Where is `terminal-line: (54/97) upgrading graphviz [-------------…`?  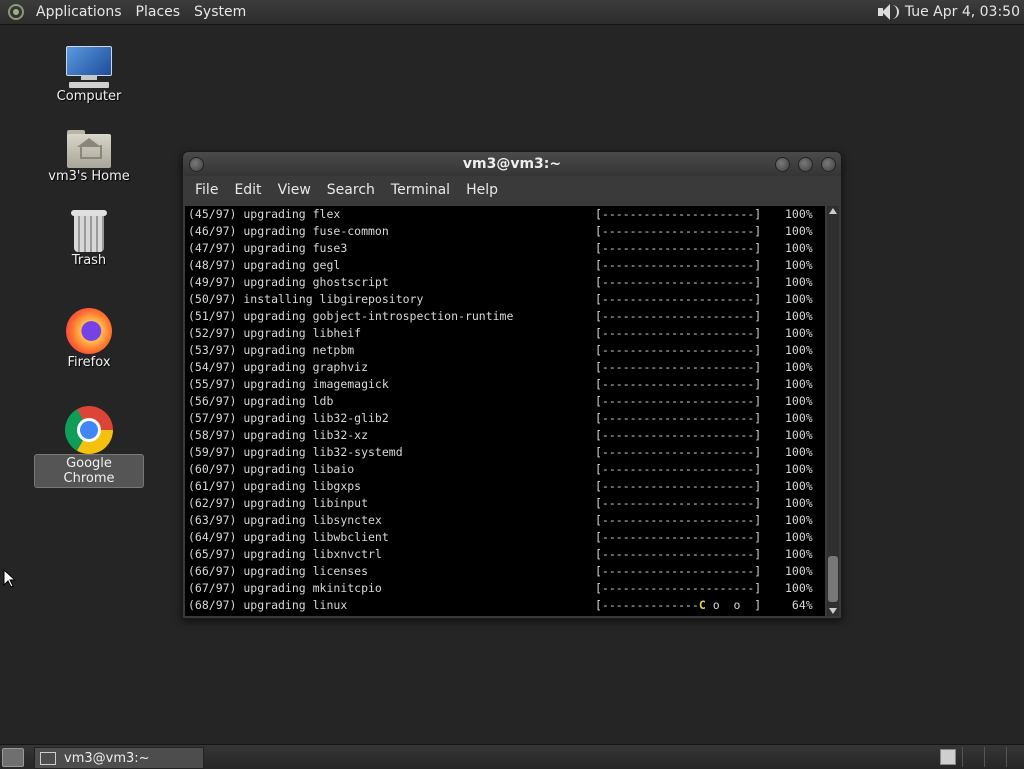
terminal-line: (54/97) upgrading graphviz [-------------… is located at coordinates (500, 367).